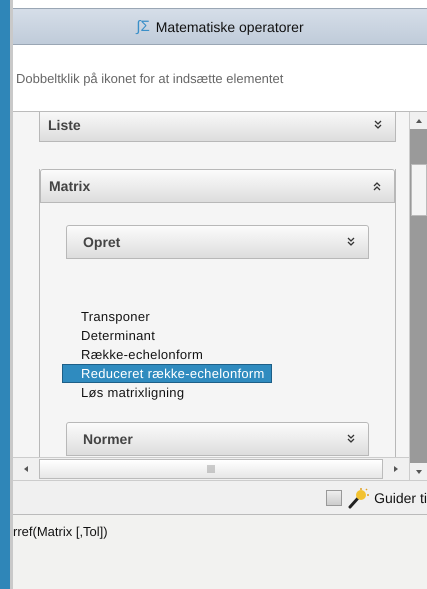 The image size is (427, 589). I want to click on collapse-icon, so click(377, 186).